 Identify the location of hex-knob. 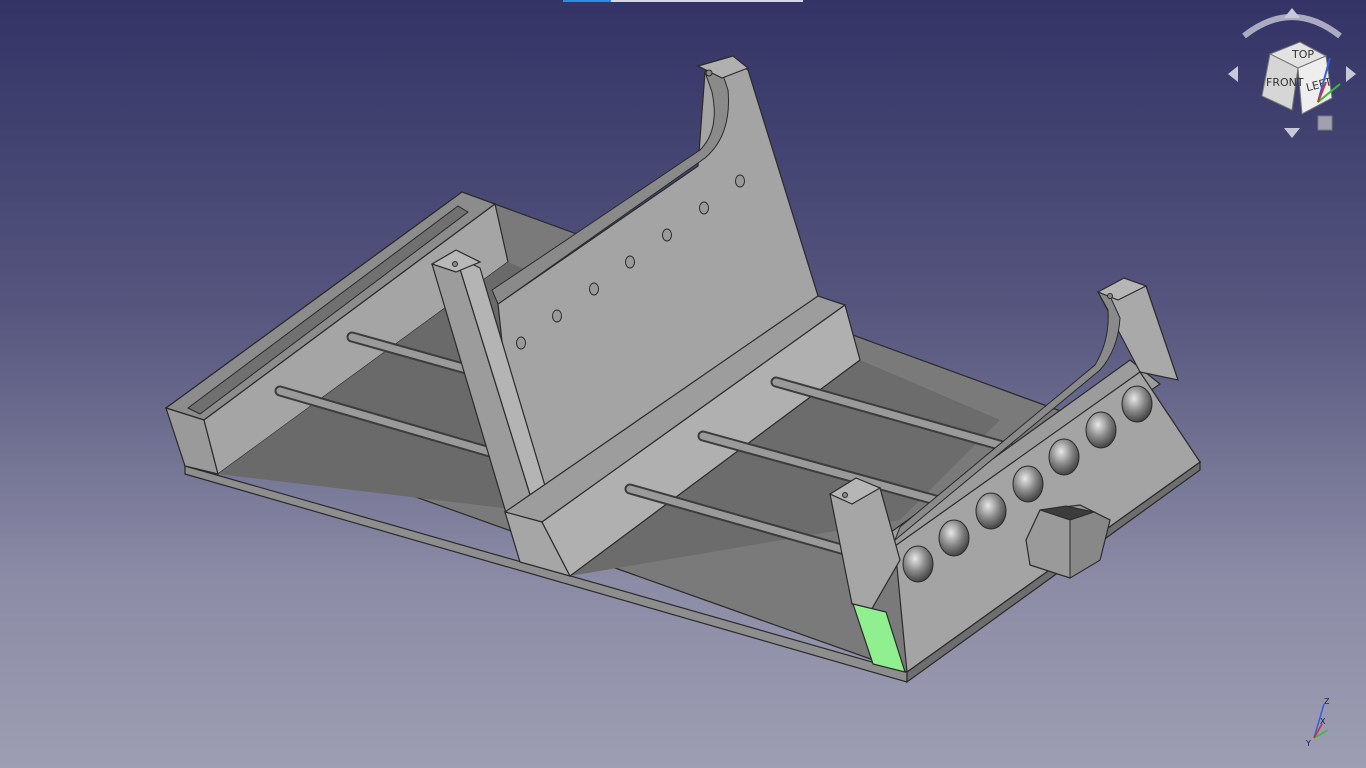
(1068, 541).